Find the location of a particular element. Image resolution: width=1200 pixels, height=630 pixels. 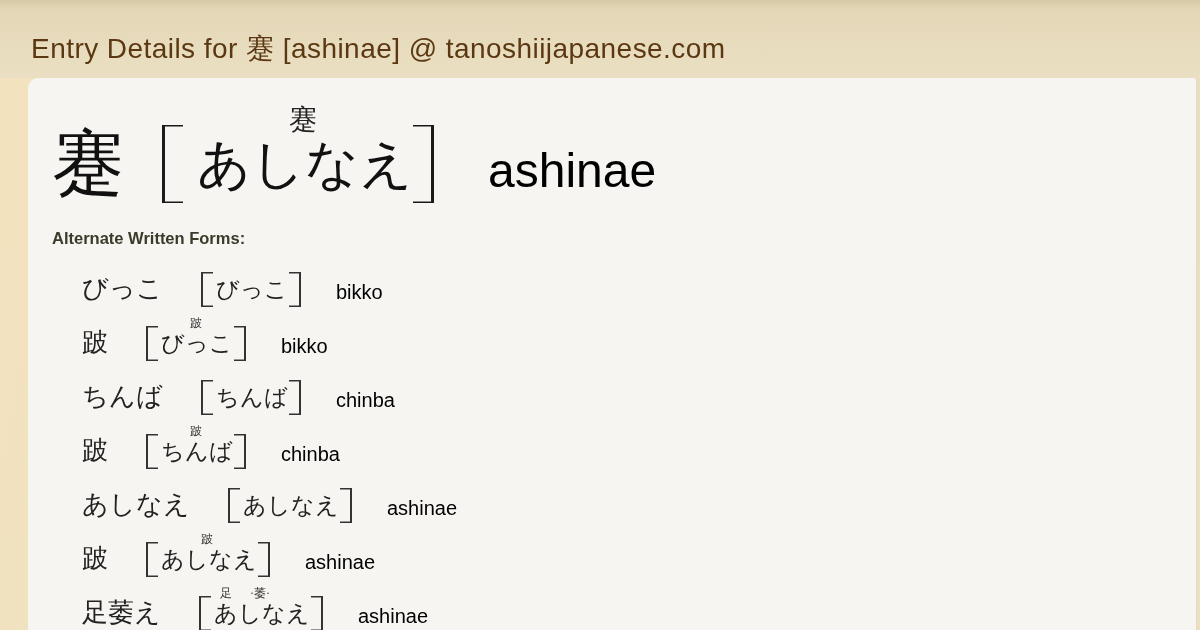

japanese-word: あしなえ is located at coordinates (136, 505).